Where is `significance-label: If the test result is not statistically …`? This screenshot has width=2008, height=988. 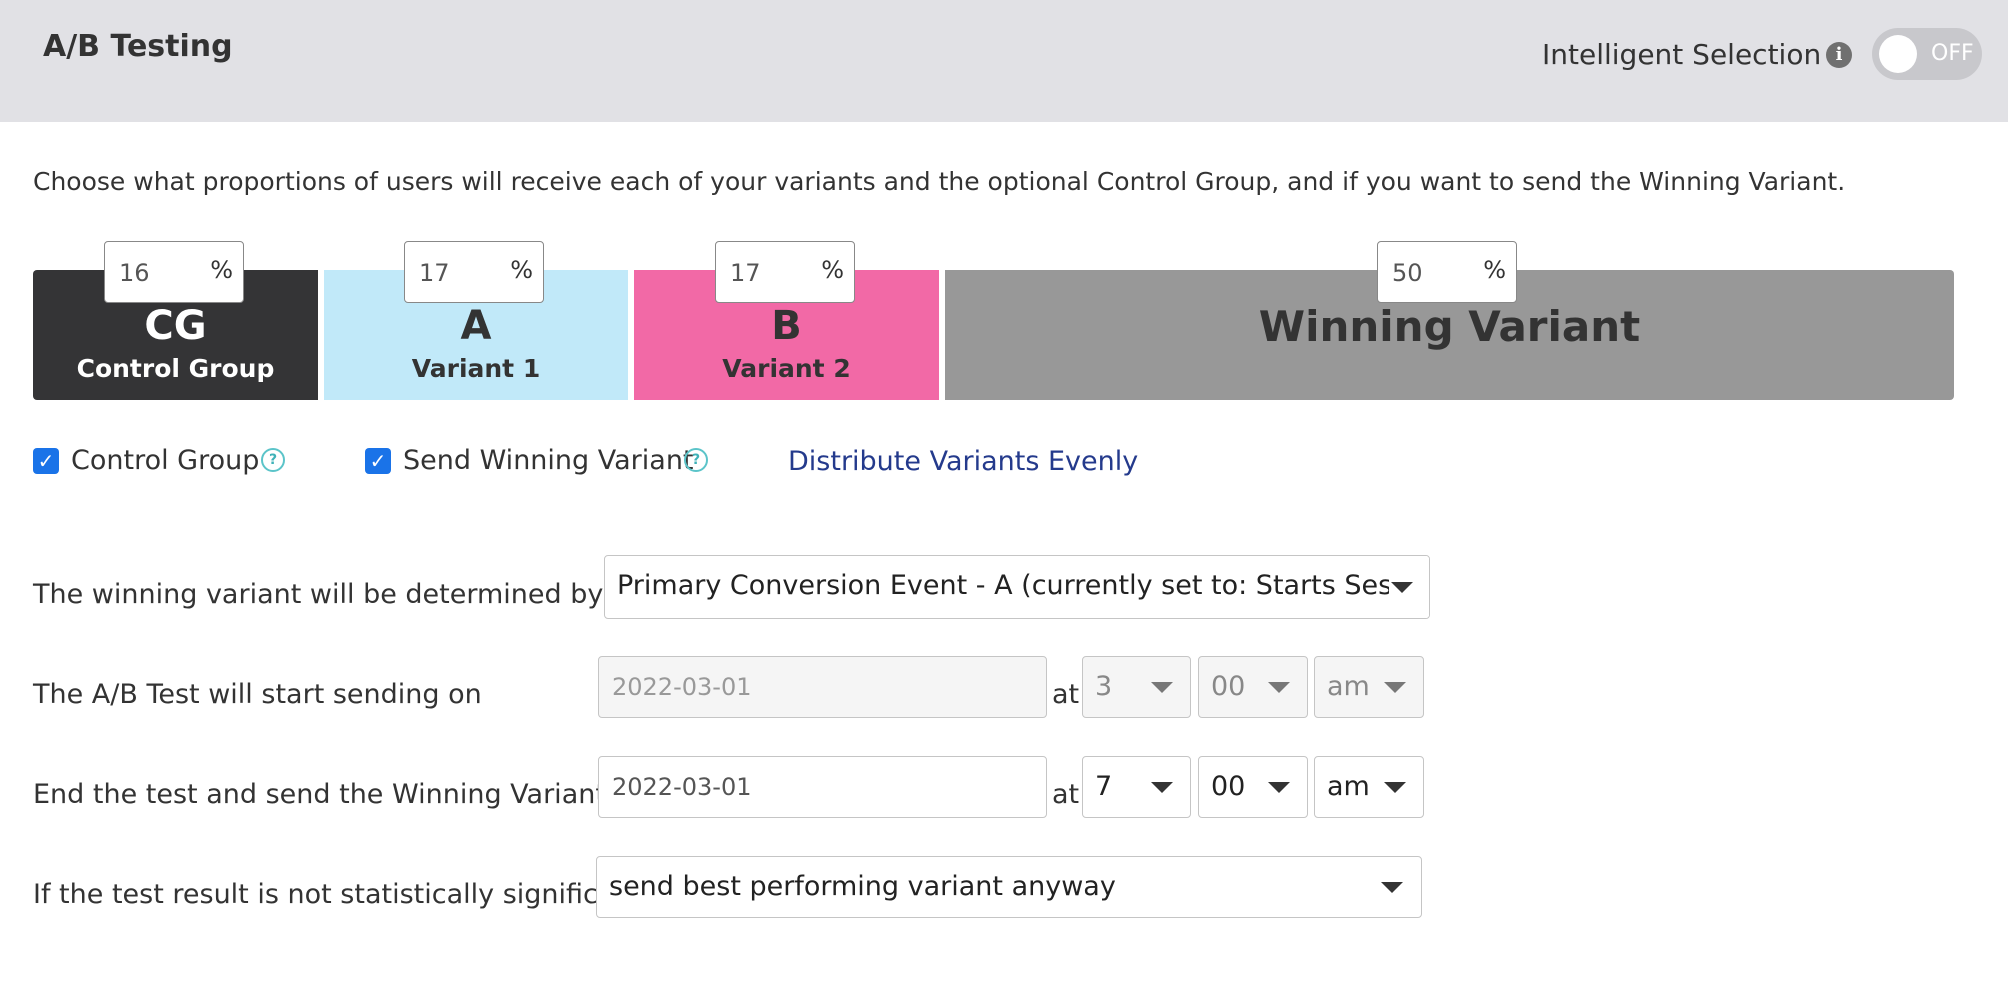
significance-label: If the test result is not statistically … is located at coordinates (338, 894).